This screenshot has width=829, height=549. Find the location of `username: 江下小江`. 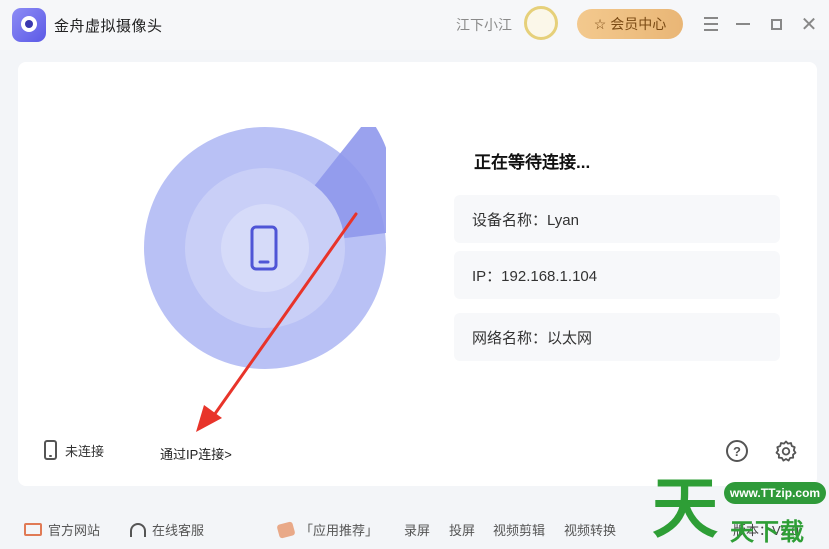

username: 江下小江 is located at coordinates (484, 25).